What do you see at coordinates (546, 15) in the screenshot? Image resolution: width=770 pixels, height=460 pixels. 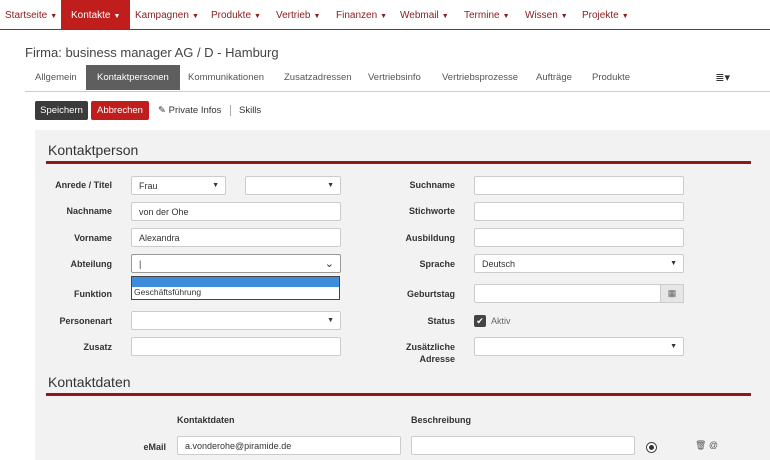 I see `nav-item-wissen: Wissen ▼` at bounding box center [546, 15].